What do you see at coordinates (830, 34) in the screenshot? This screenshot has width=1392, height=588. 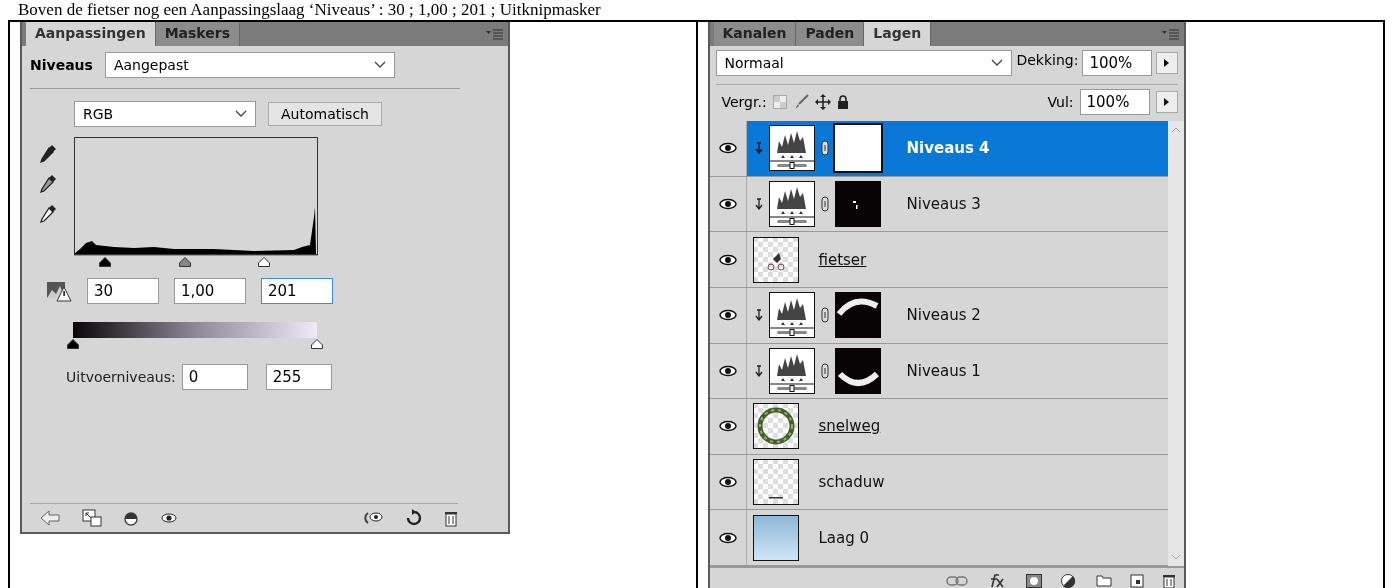 I see `panel-tab: Paden` at bounding box center [830, 34].